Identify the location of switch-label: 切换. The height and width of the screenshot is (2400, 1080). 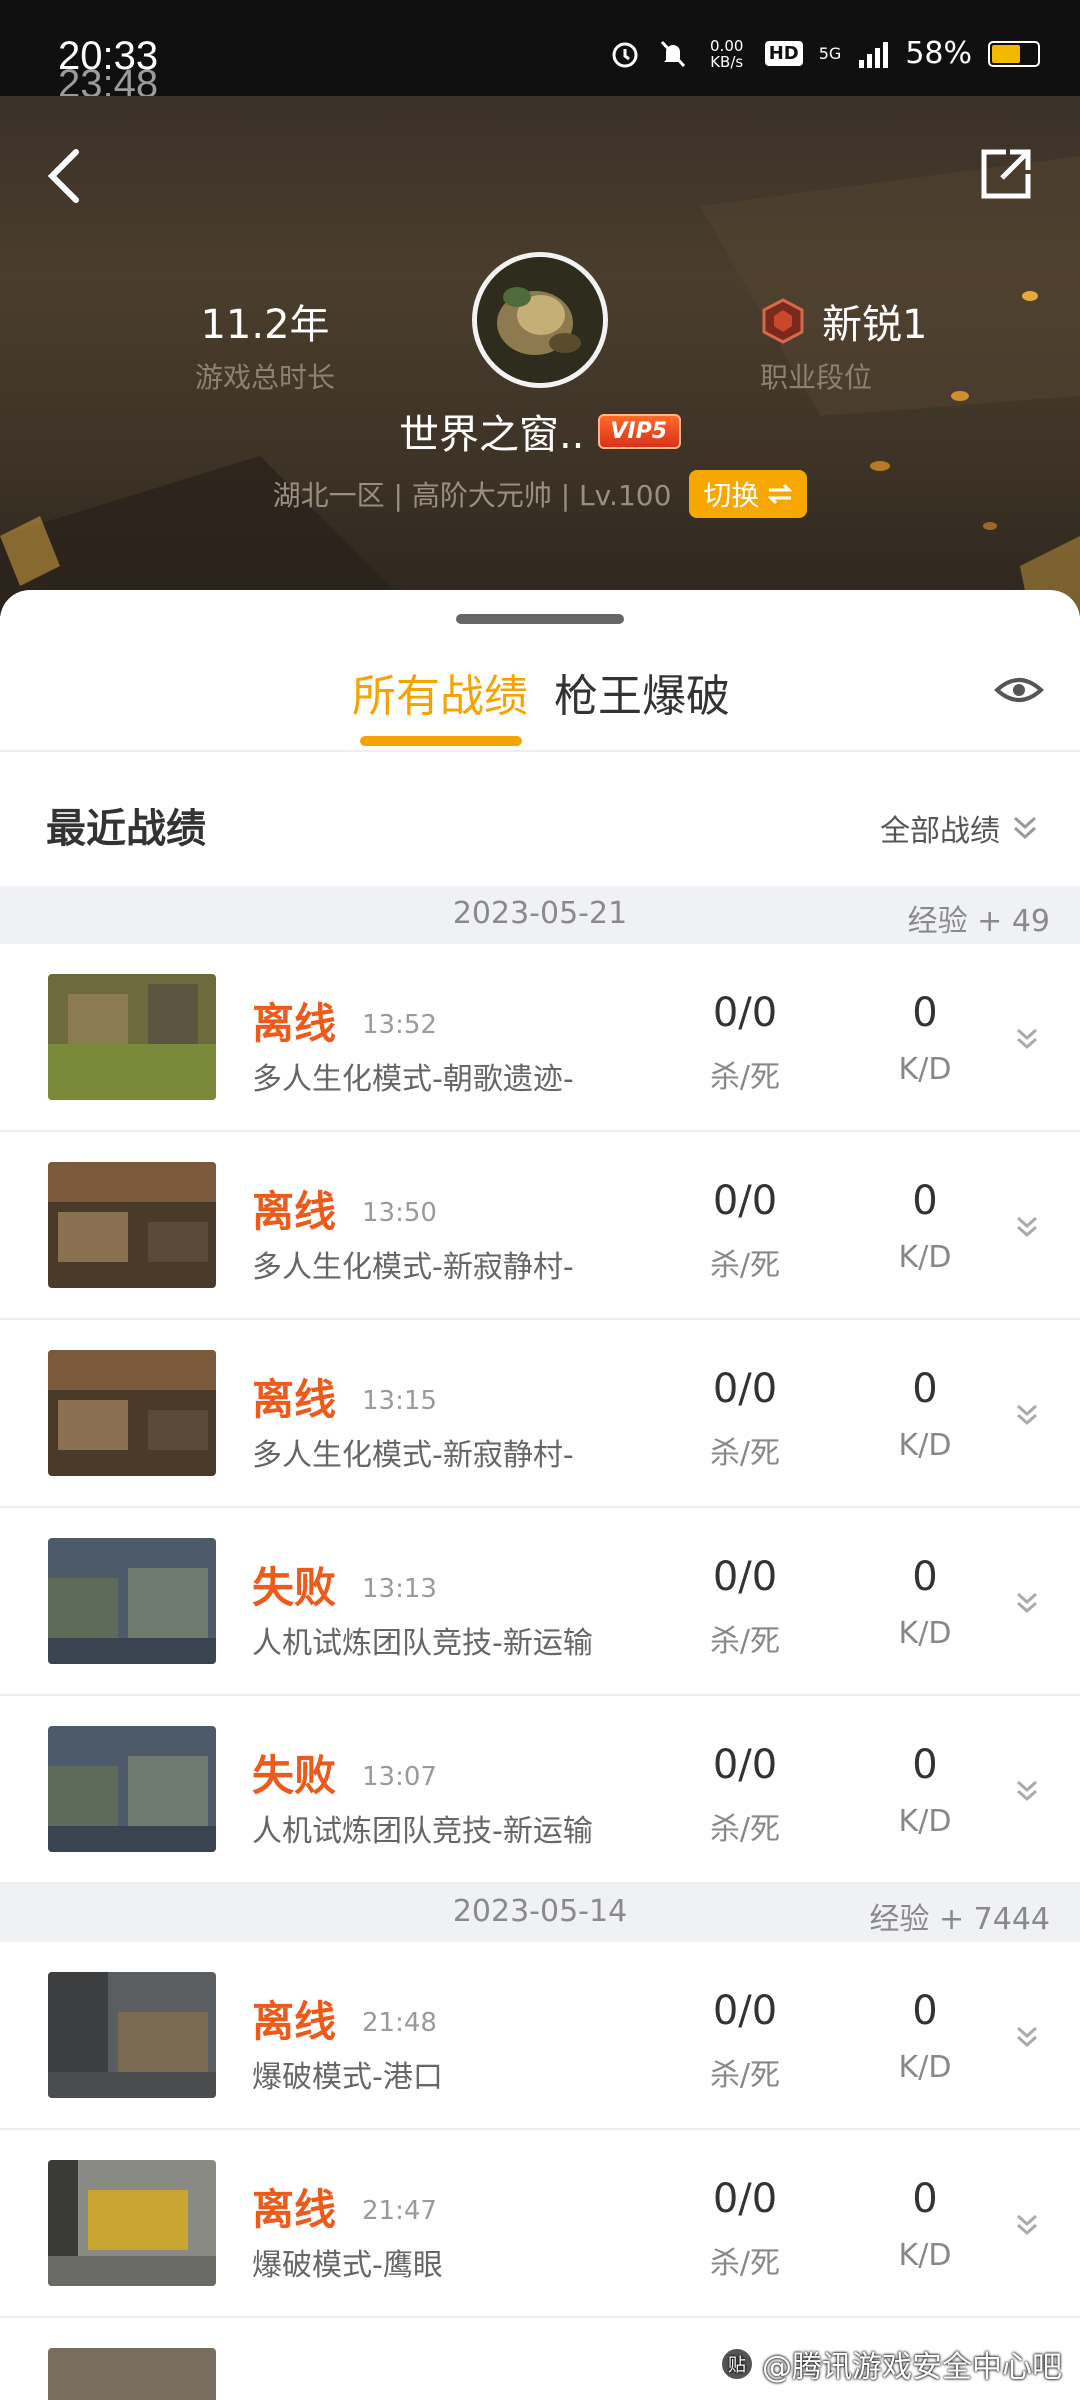
(731, 495).